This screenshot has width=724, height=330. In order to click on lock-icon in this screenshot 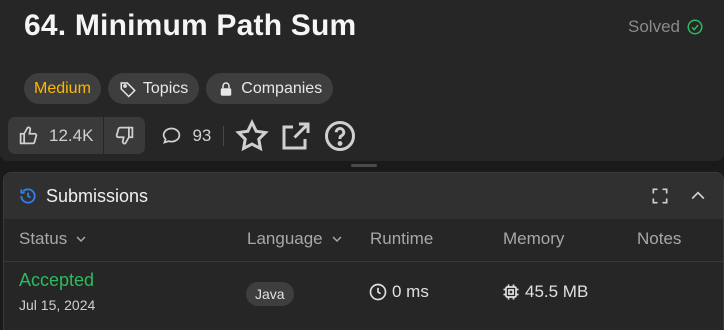, I will do `click(226, 88)`.